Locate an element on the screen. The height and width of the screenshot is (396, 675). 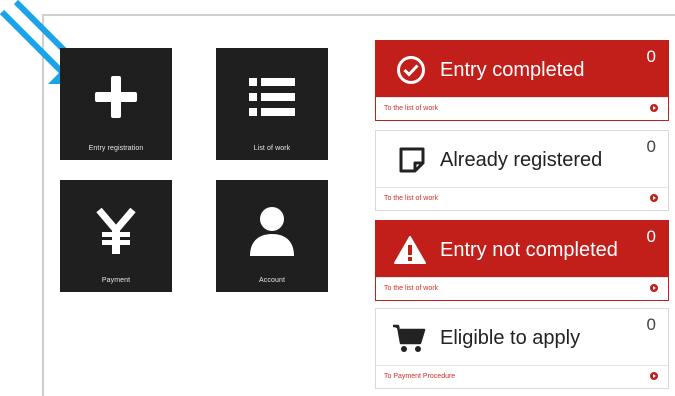
card-title: Entry completed is located at coordinates (512, 69).